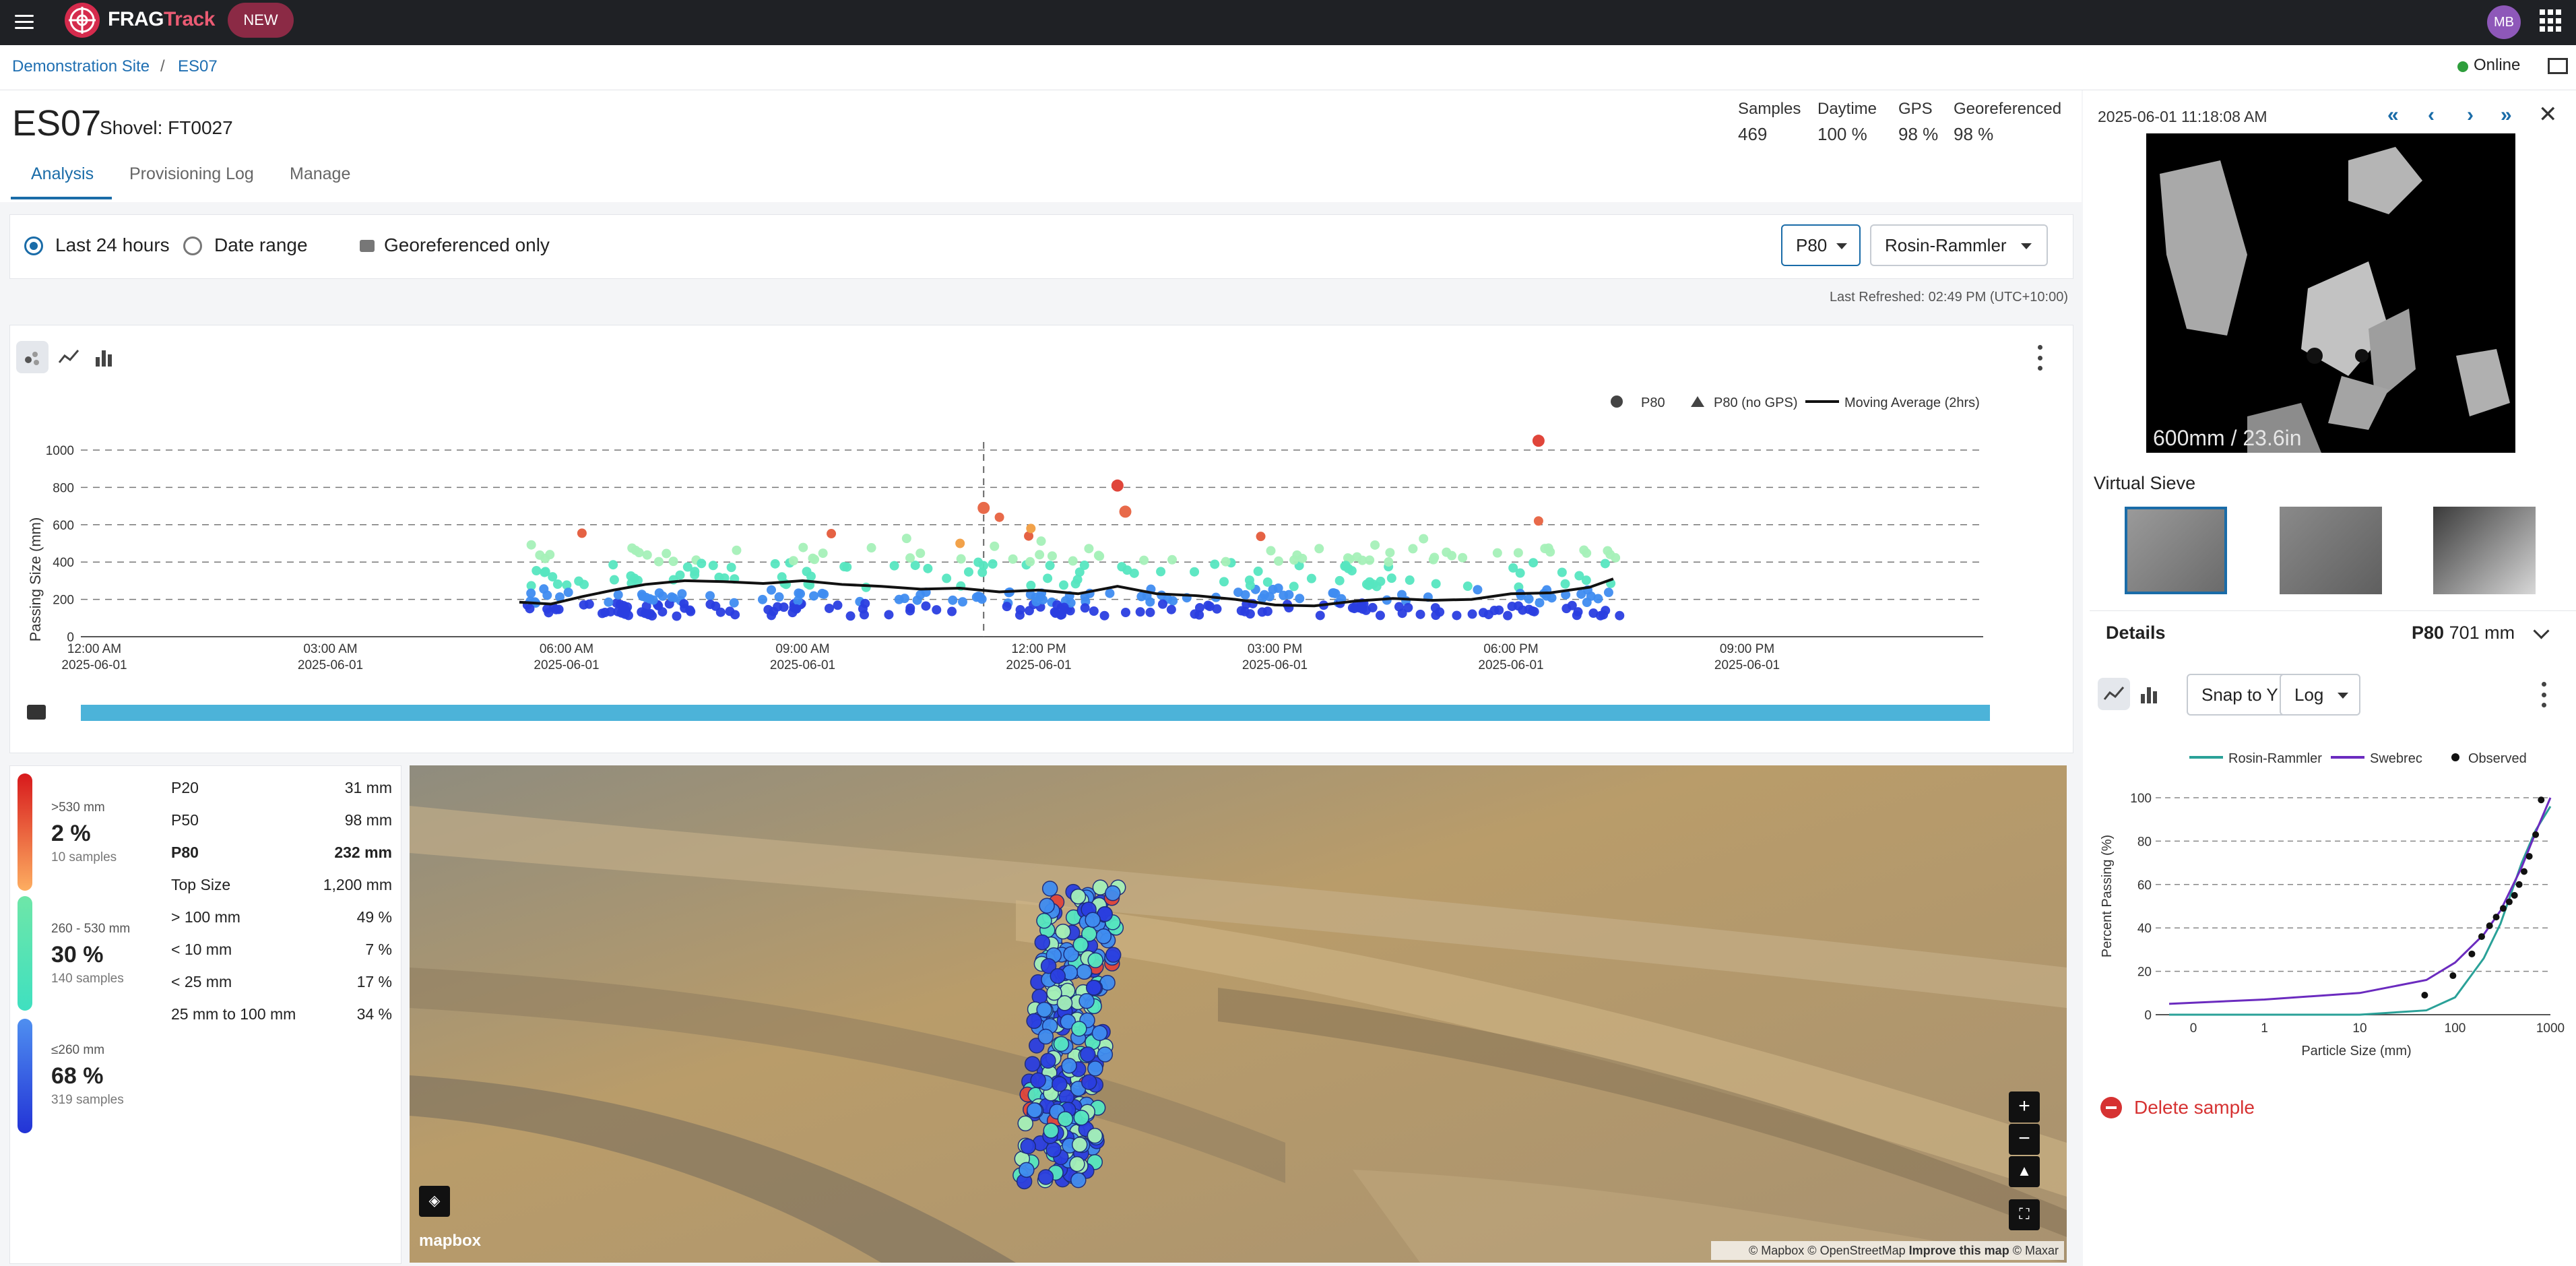 This screenshot has height=1266, width=2576. I want to click on attrib-improve: Improve this map, so click(1959, 1250).